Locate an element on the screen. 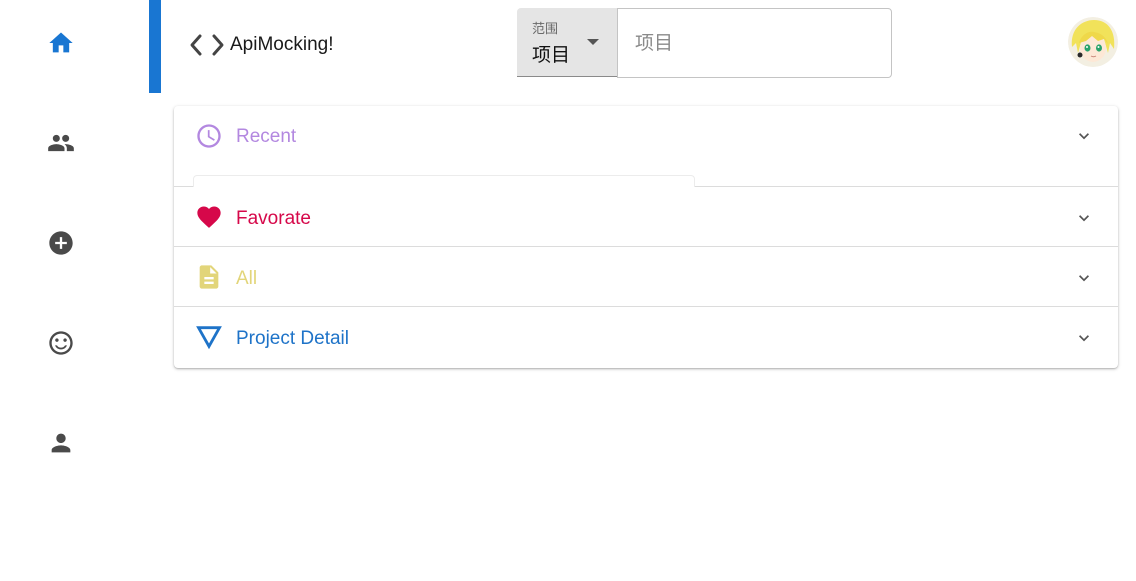  scope-value: 项目 is located at coordinates (551, 55).